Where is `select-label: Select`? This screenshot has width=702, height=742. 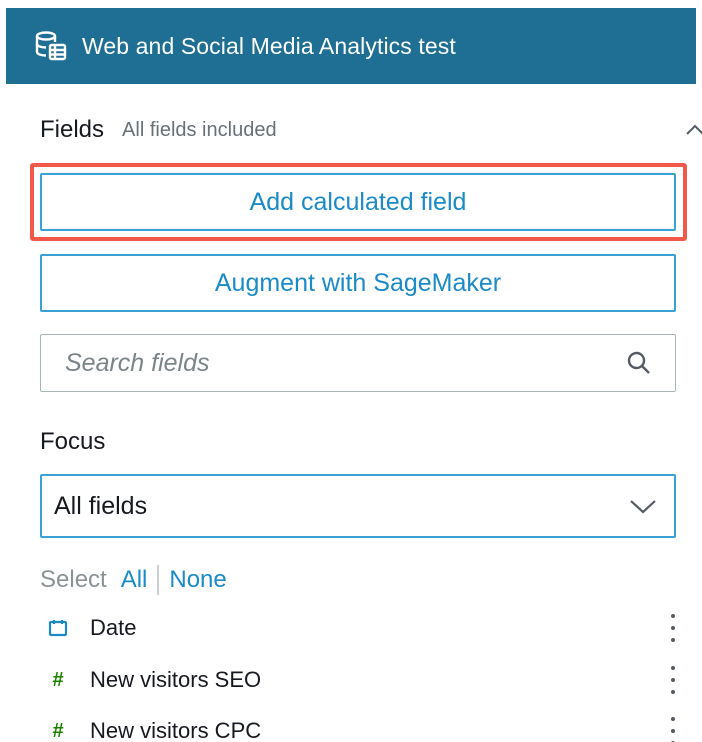
select-label: Select is located at coordinates (73, 579).